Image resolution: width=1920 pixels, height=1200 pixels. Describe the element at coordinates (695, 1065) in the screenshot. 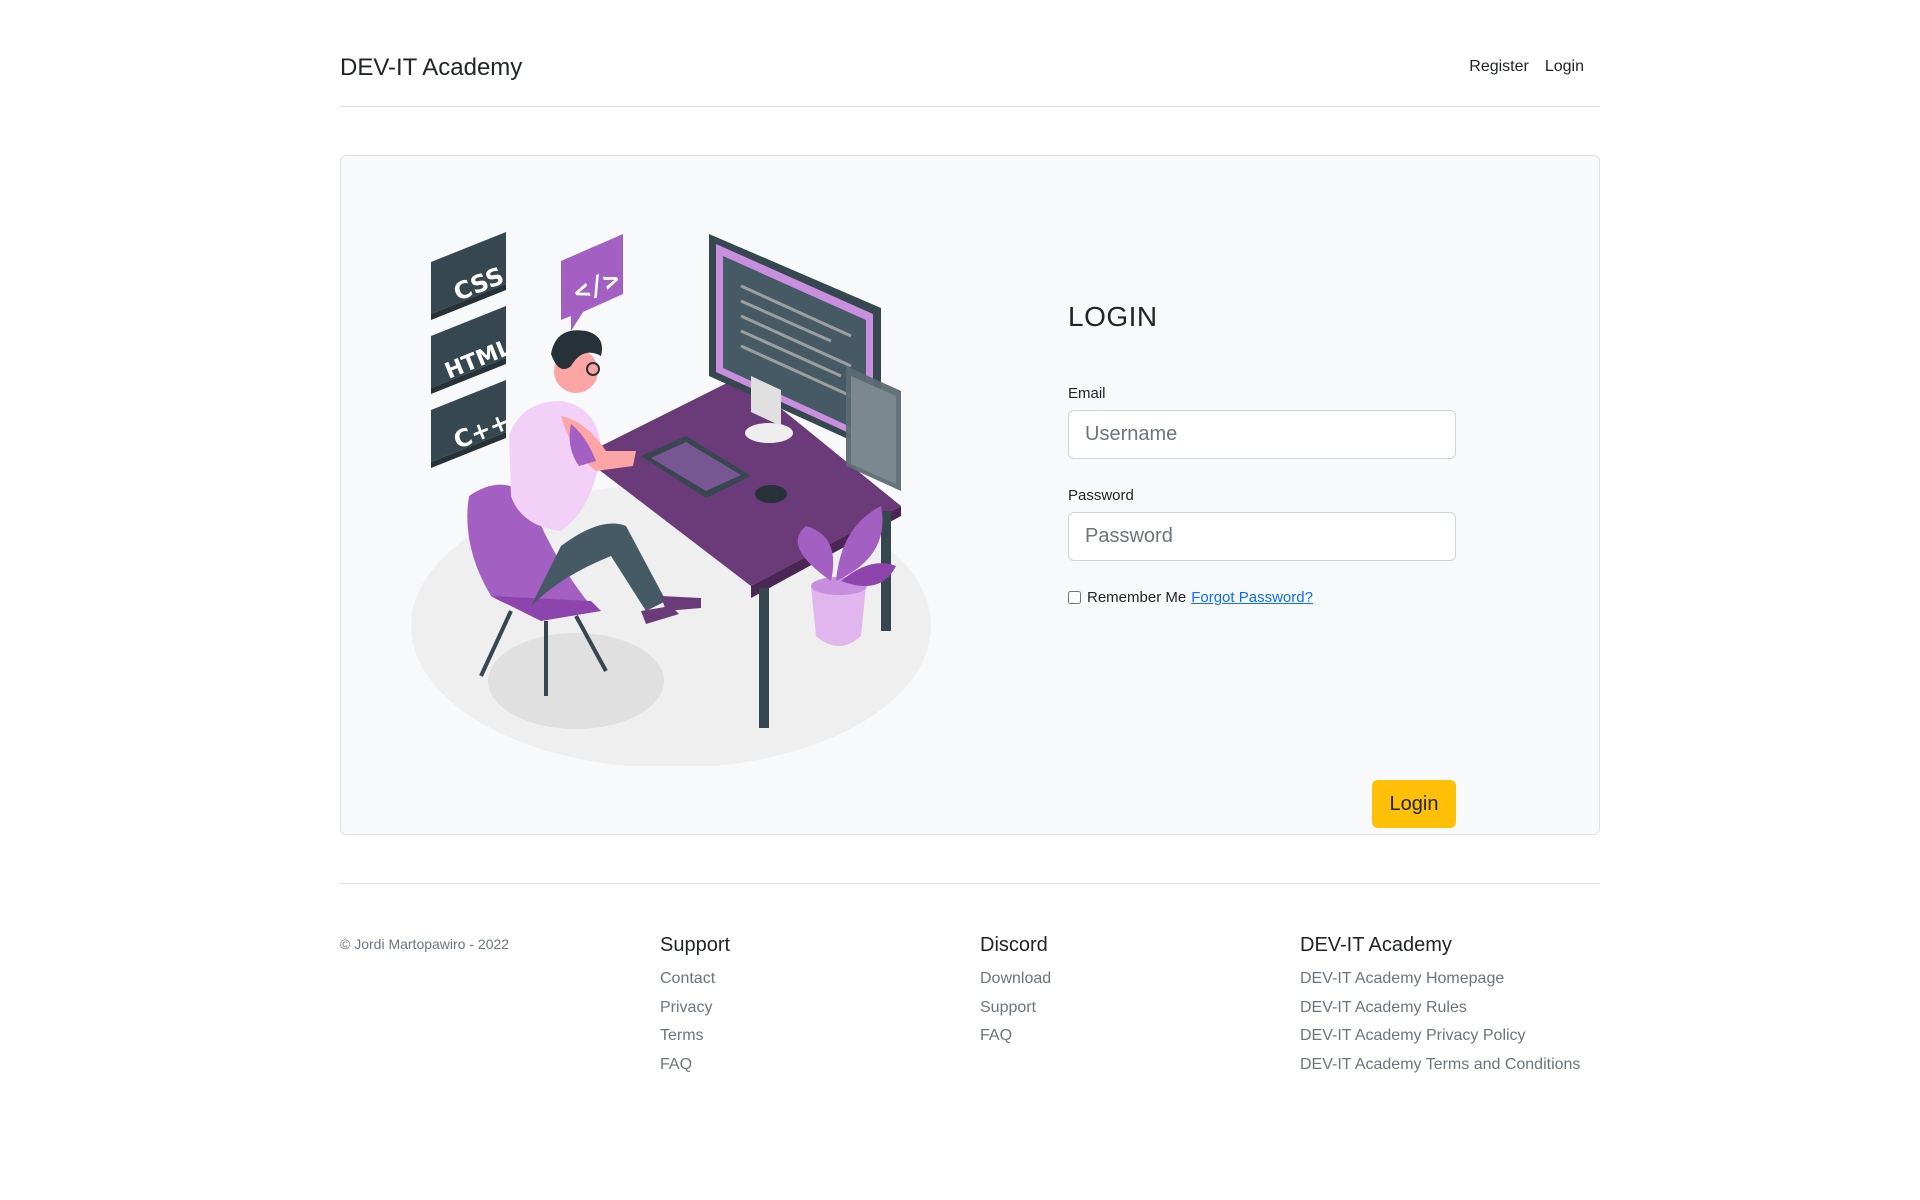

I see `footer-faq-link: FAQ` at that location.